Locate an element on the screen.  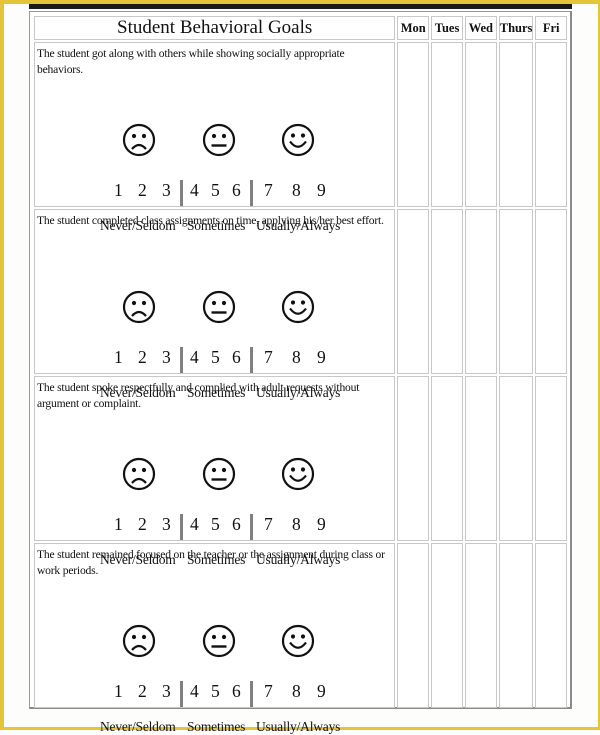
scale-label-usually-always: Usually/Always is located at coordinates (298, 726).